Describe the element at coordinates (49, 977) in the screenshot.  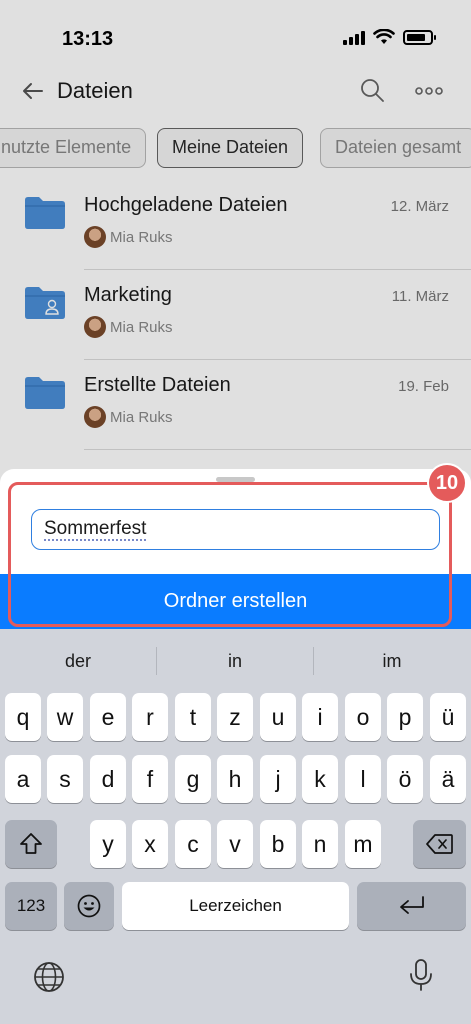
I see `globe-icon` at that location.